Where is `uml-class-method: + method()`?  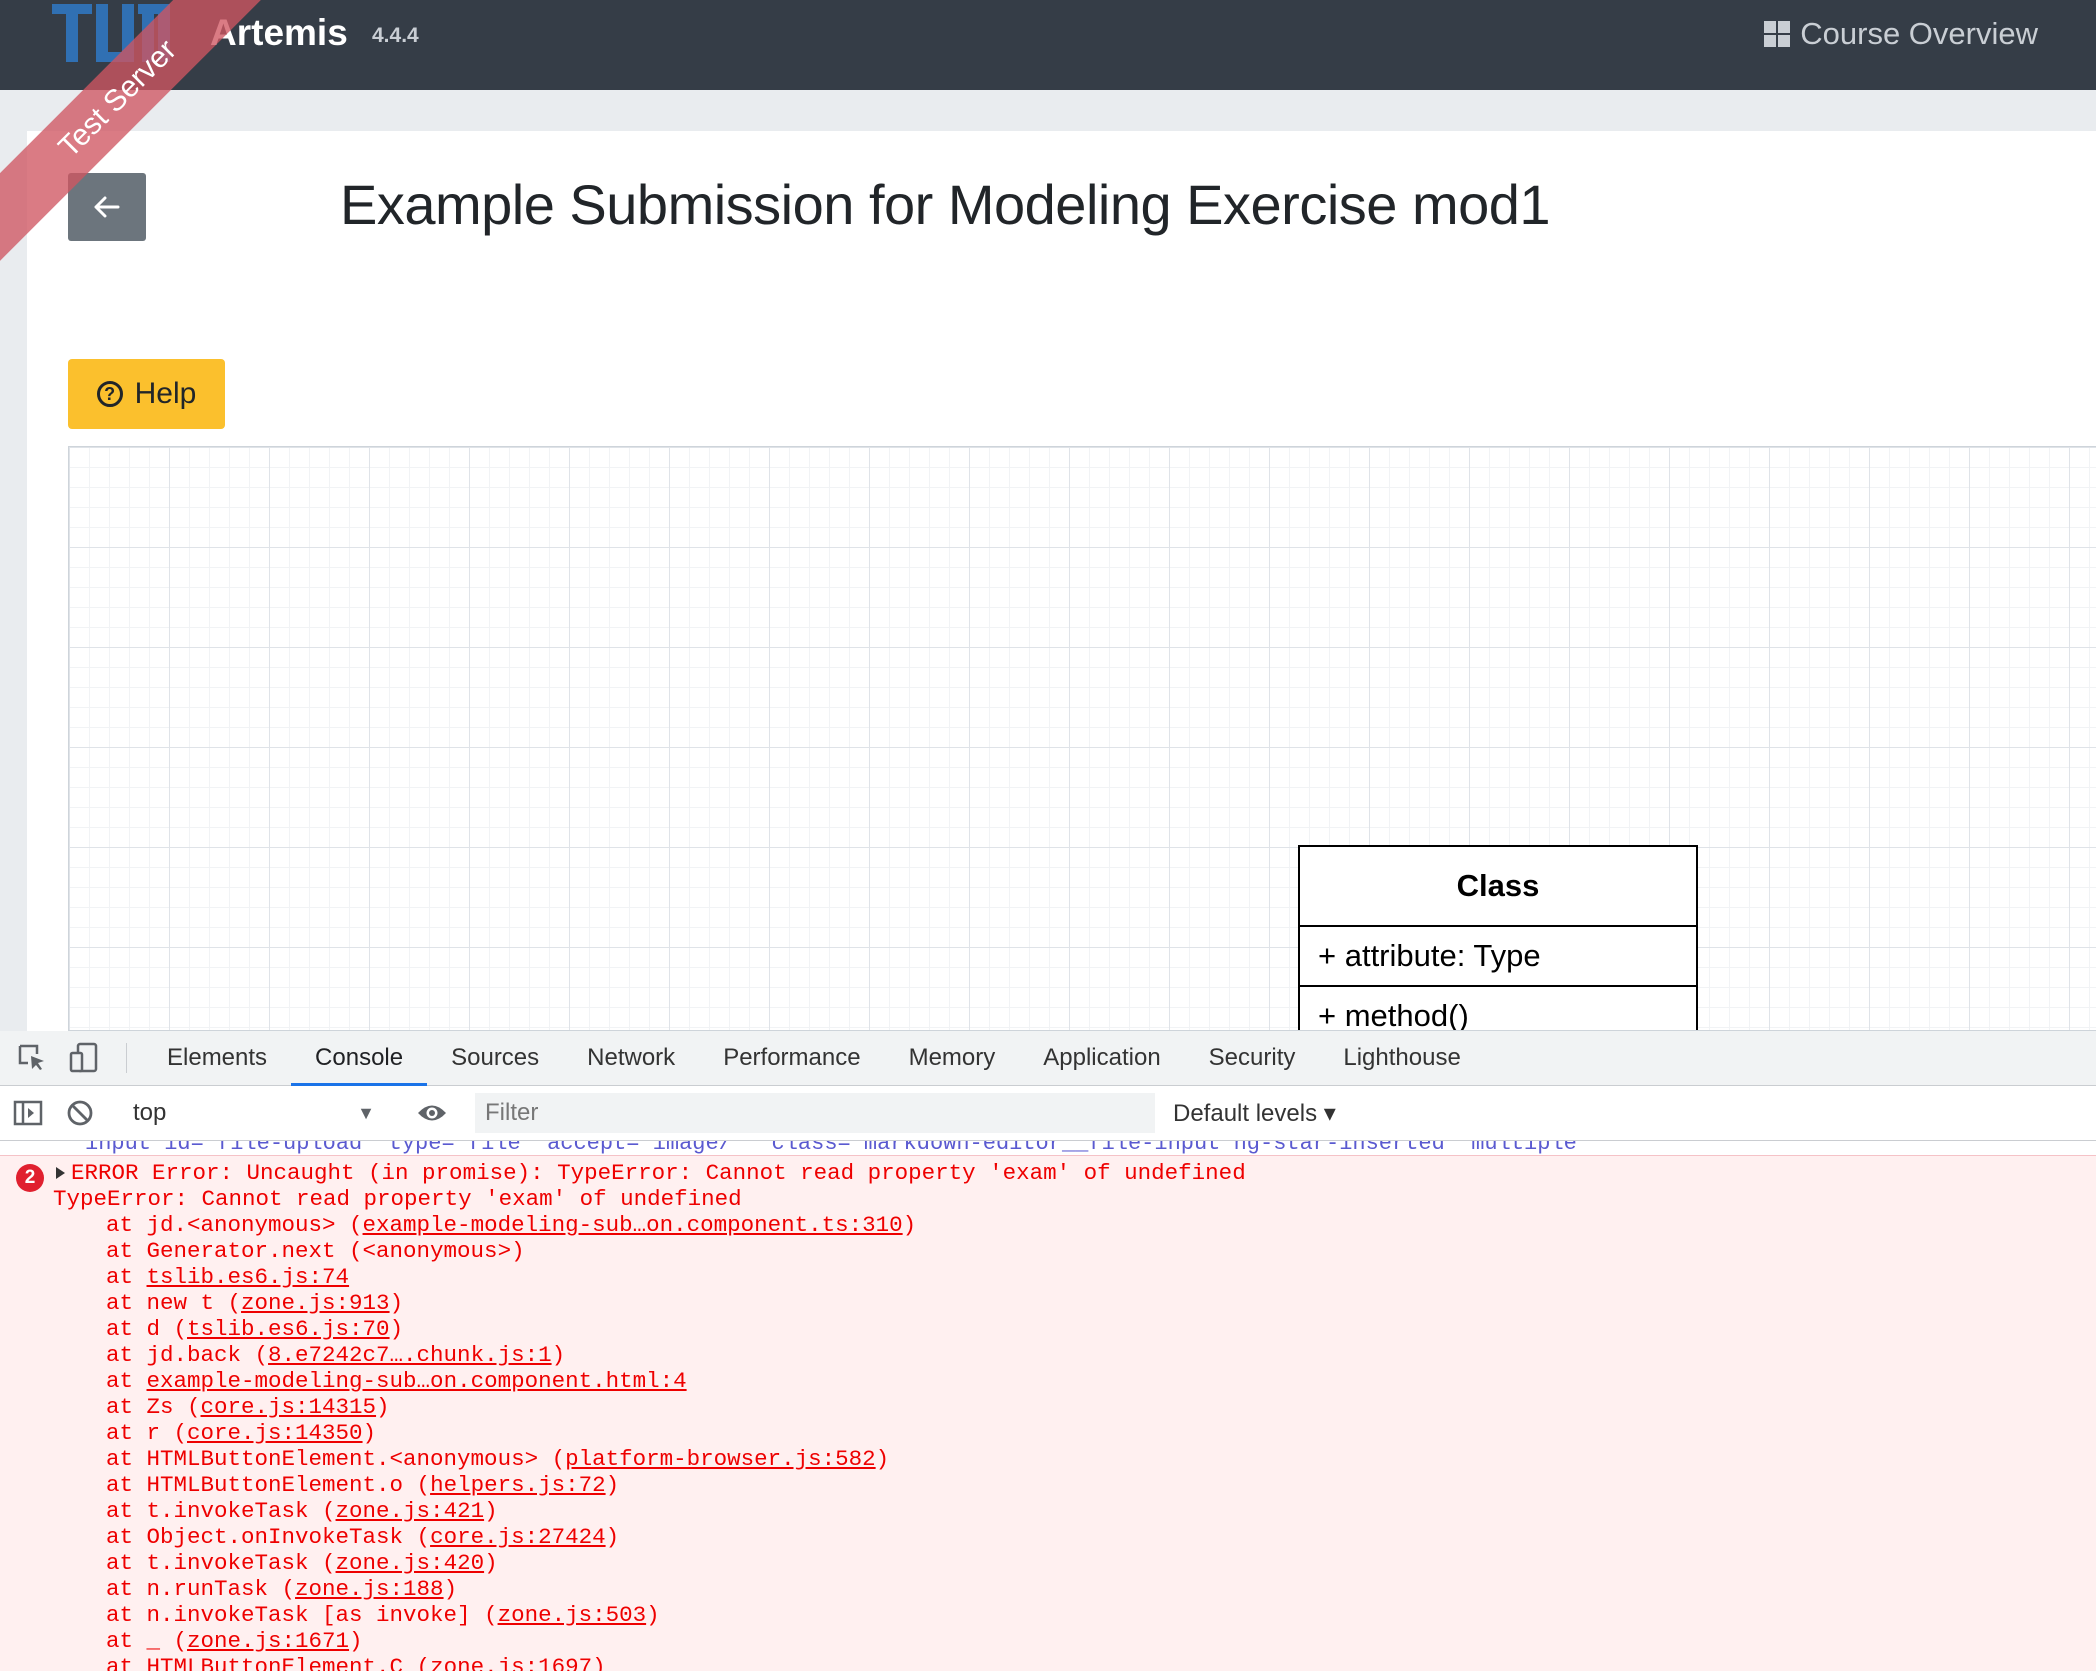
uml-class-method: + method() is located at coordinates (1498, 1008).